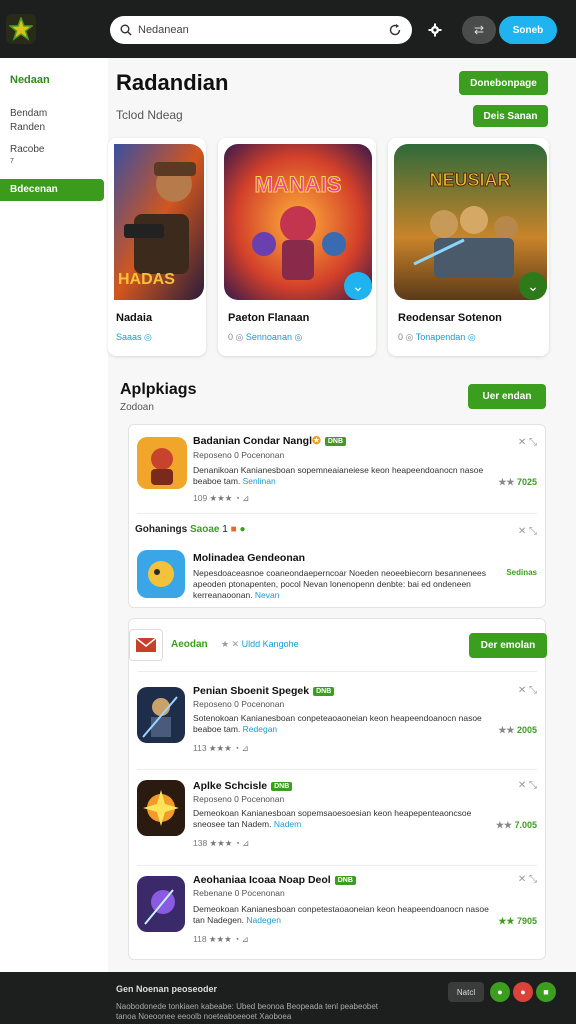 This screenshot has height=1024, width=576. Describe the element at coordinates (146, 645) in the screenshot. I see `mail-icon` at that location.